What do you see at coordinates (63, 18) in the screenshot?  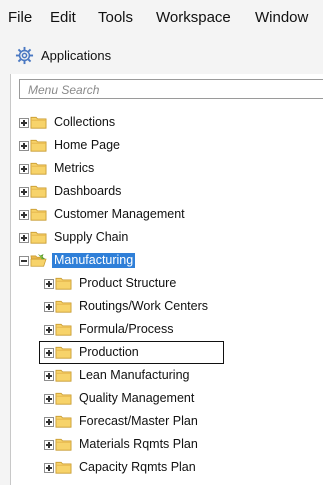 I see `menu-edit: Edit` at bounding box center [63, 18].